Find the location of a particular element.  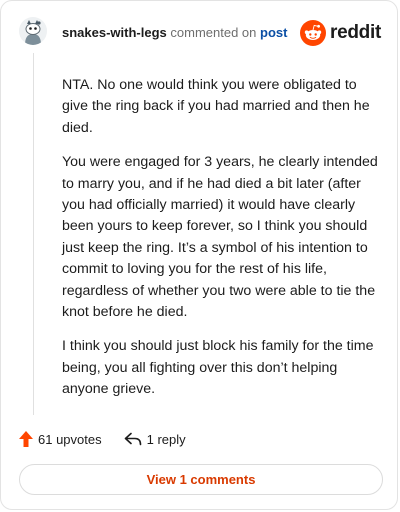

reddit-snoo-icon is located at coordinates (313, 33).